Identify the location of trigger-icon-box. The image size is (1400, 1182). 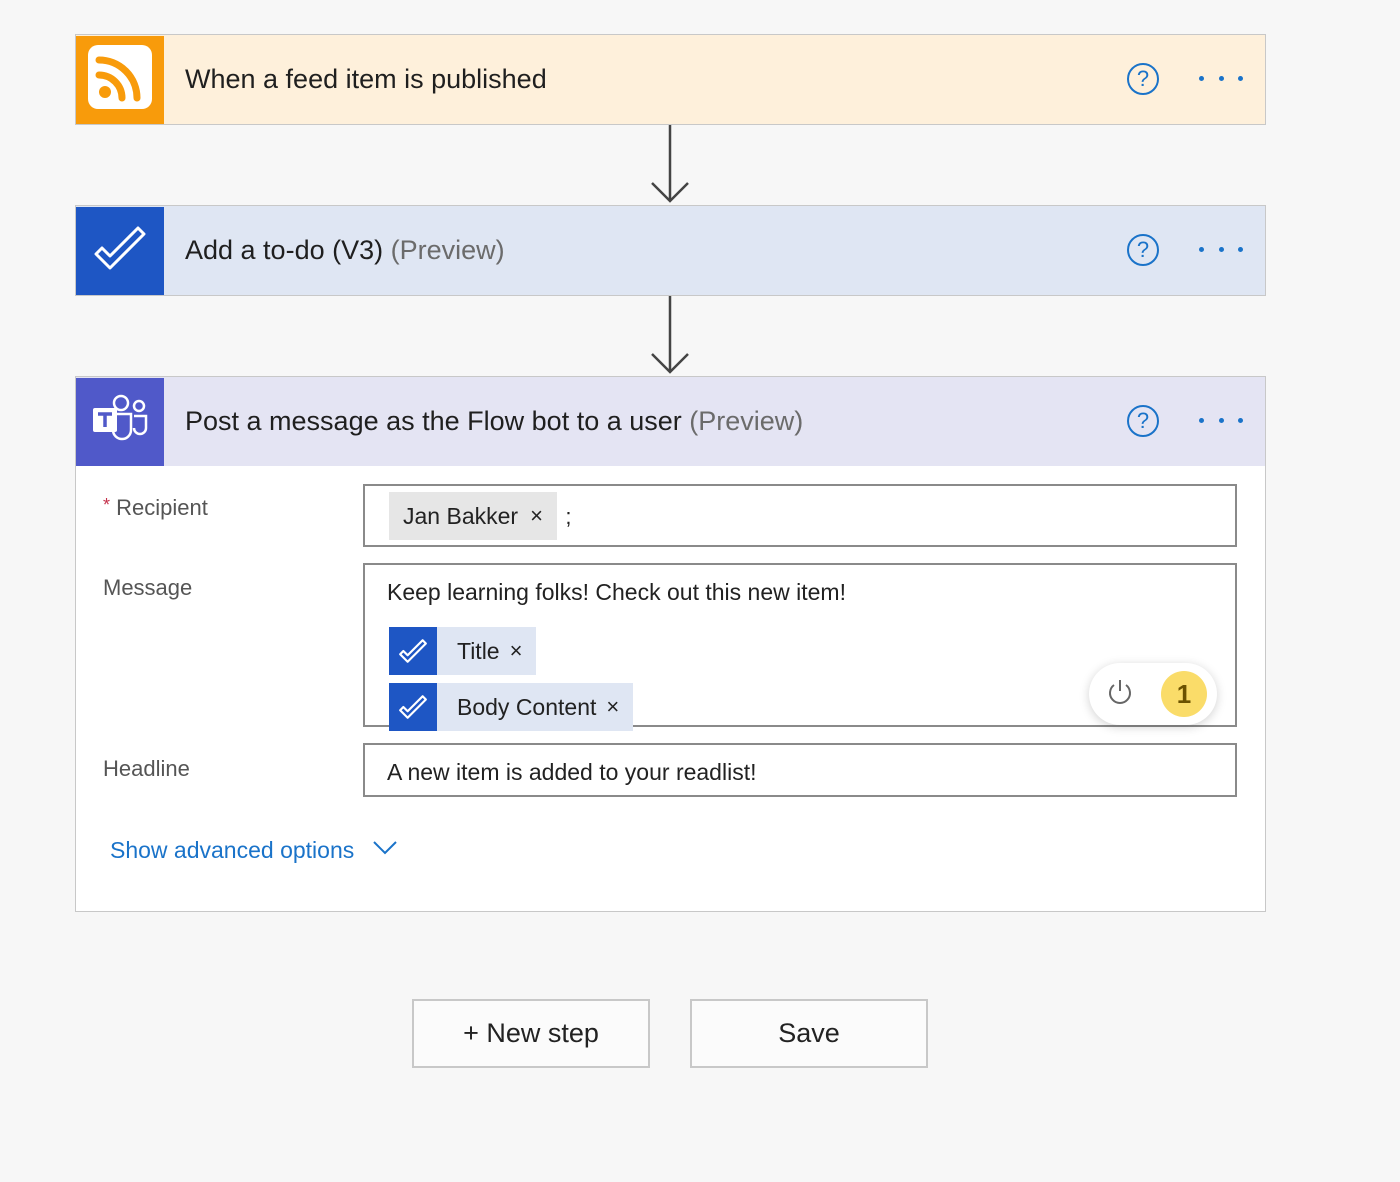
(120, 79).